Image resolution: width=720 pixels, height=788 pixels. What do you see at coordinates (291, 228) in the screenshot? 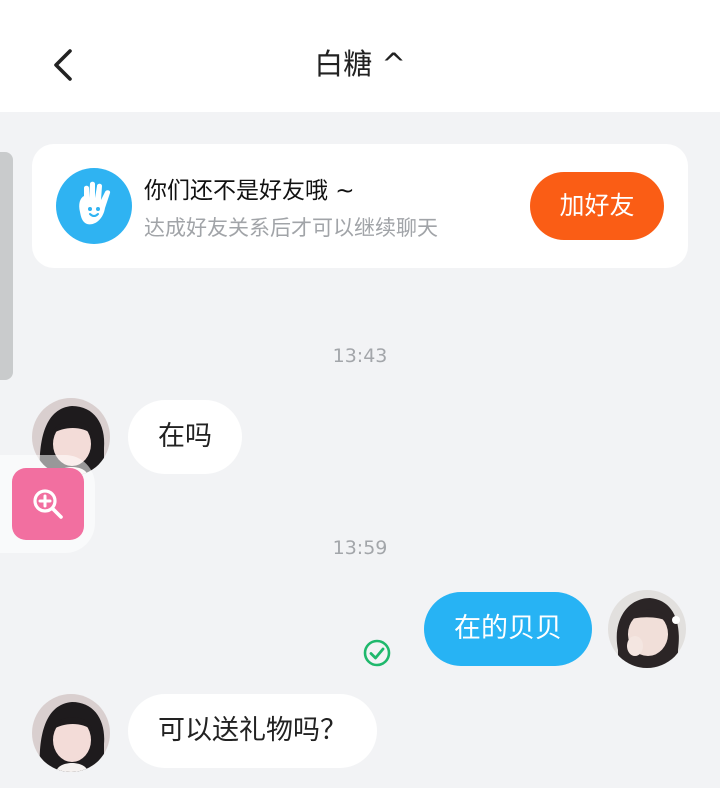
I see `friend-prompt-subtitle: 达成好友关系后才可以继续聊天` at bounding box center [291, 228].